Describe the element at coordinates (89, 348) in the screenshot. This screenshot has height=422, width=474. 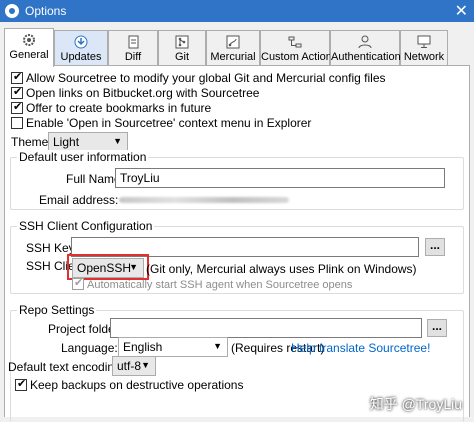
I see `language-label: Language:` at that location.